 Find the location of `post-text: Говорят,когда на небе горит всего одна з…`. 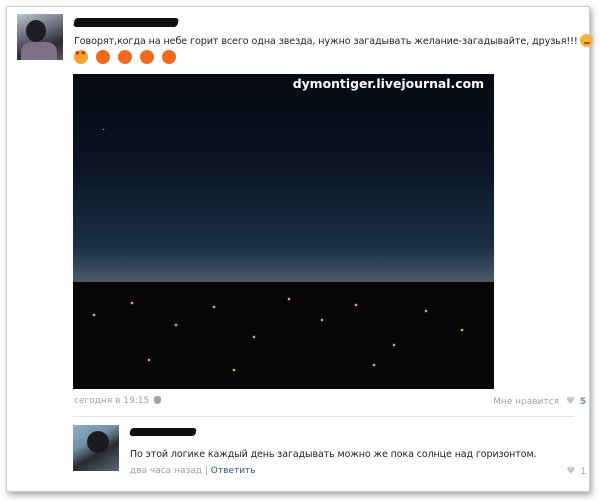

post-text: Говорят,когда на небе горит всего одна з… is located at coordinates (333, 40).